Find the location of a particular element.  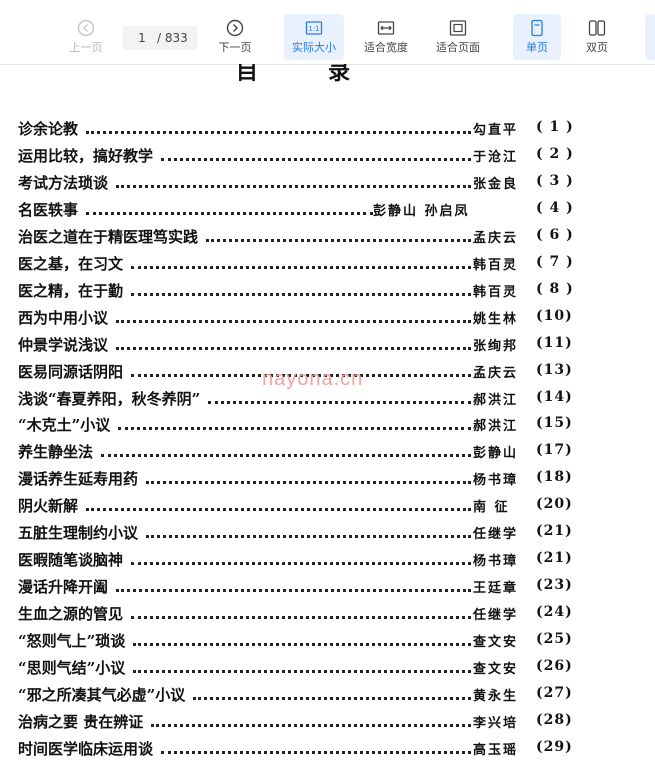

toc-entry-title: 运用比较，搞好教学 is located at coordinates (86, 155).